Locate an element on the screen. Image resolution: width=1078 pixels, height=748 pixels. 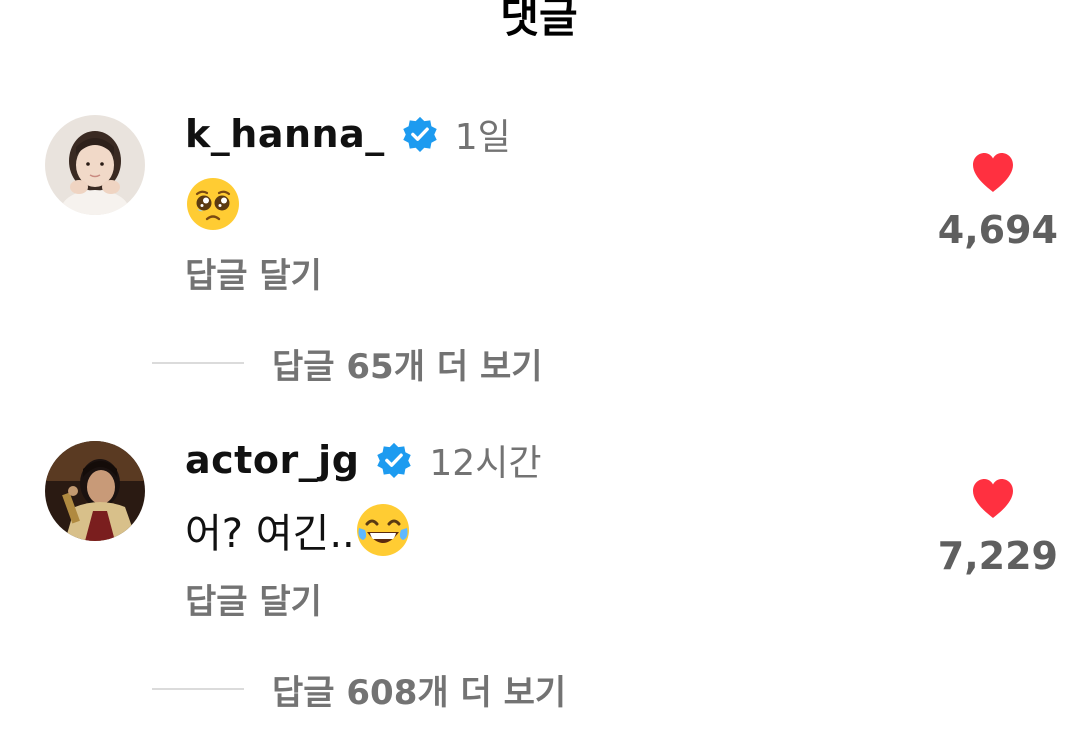
timestamp: 12시간 is located at coordinates (485, 463).